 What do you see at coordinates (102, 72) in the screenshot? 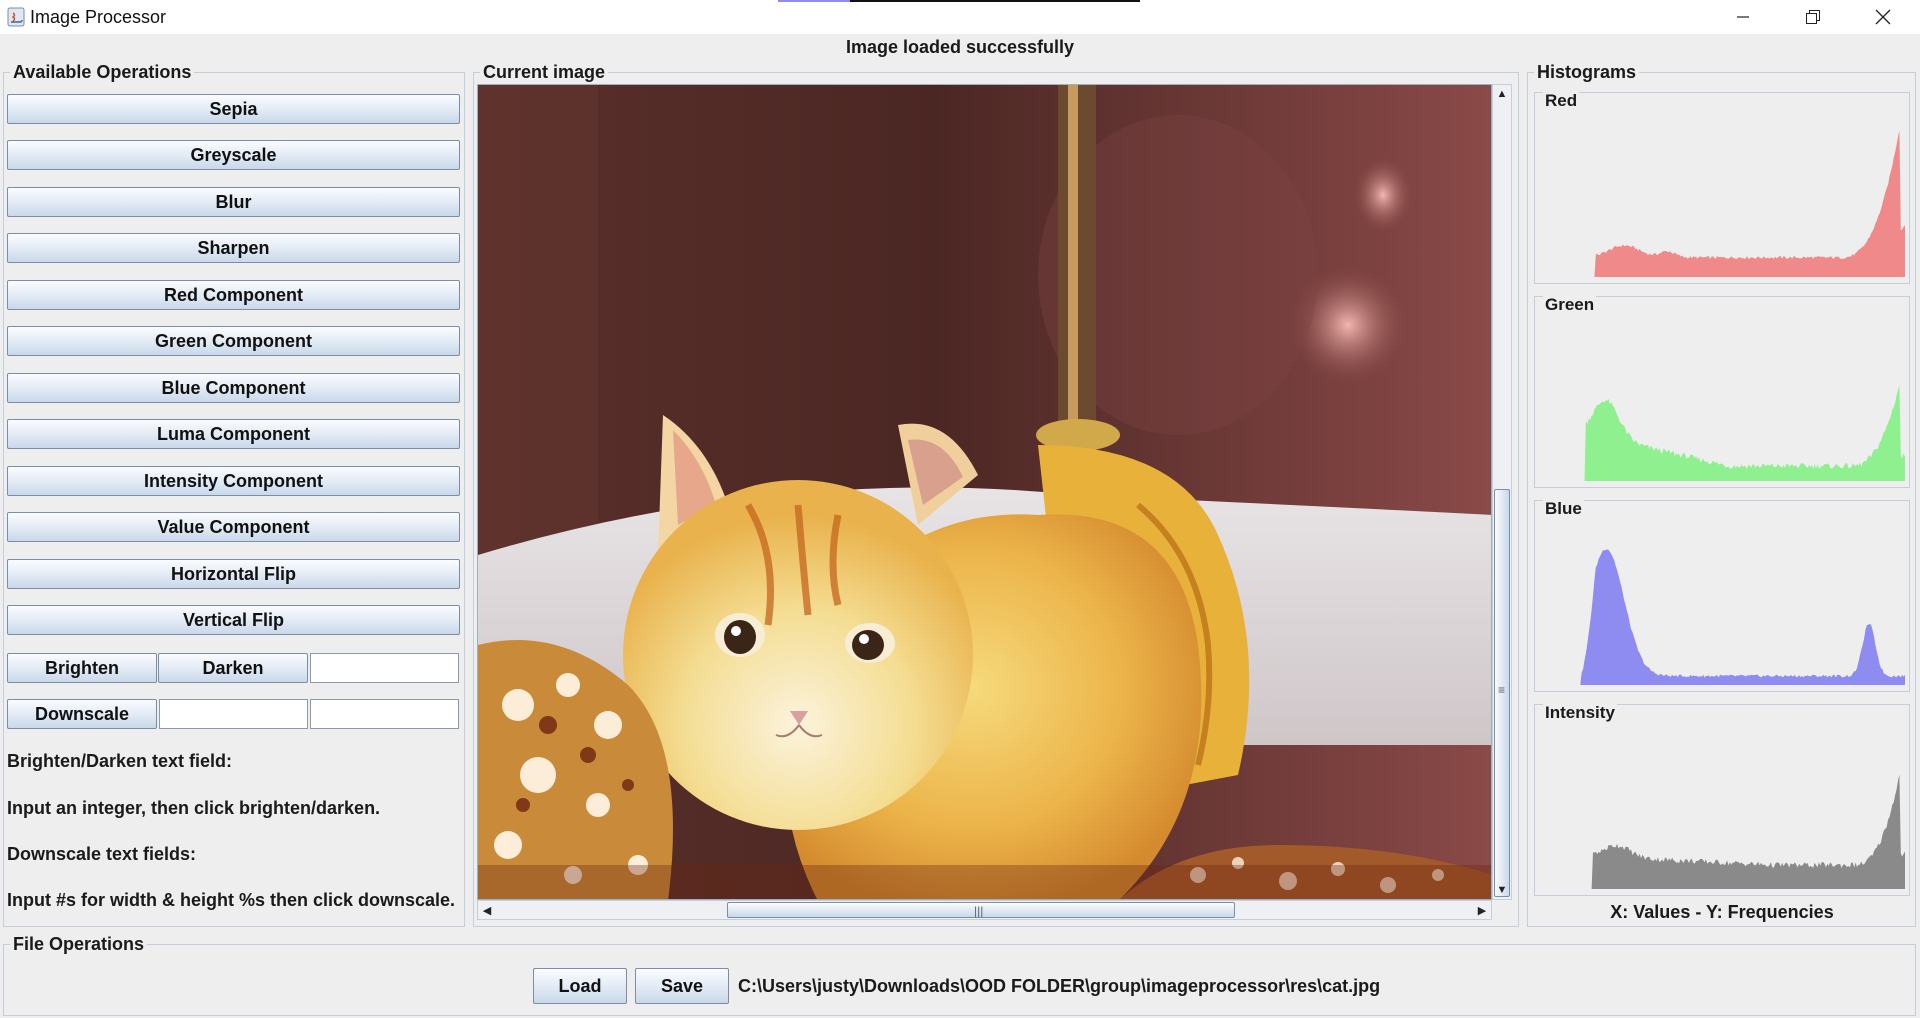
I see `operations-title: Available Operations` at bounding box center [102, 72].